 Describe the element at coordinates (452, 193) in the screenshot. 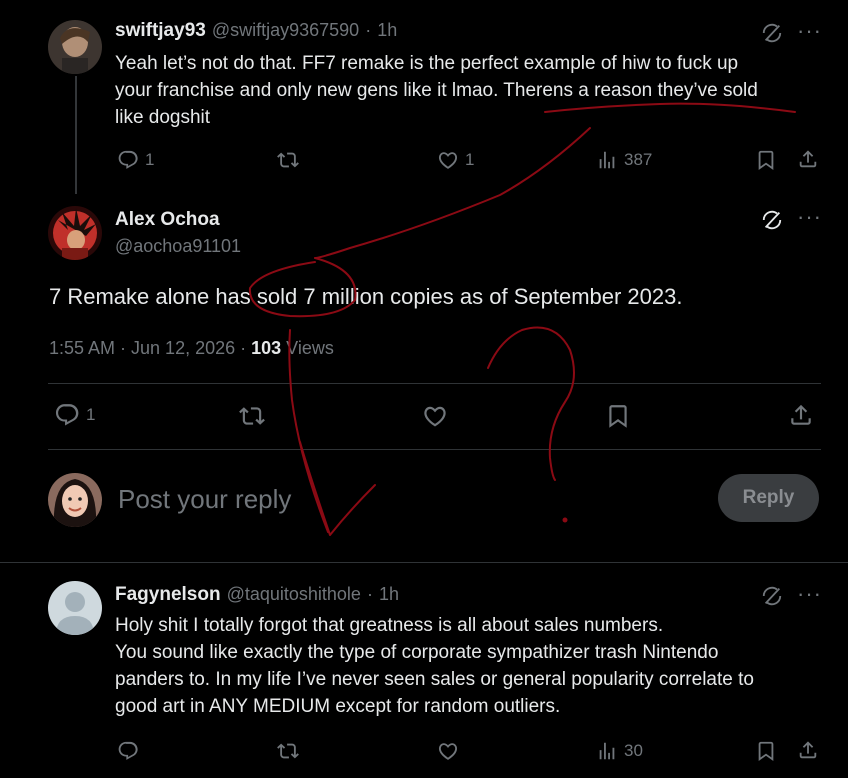

I see `connector-stroke` at that location.